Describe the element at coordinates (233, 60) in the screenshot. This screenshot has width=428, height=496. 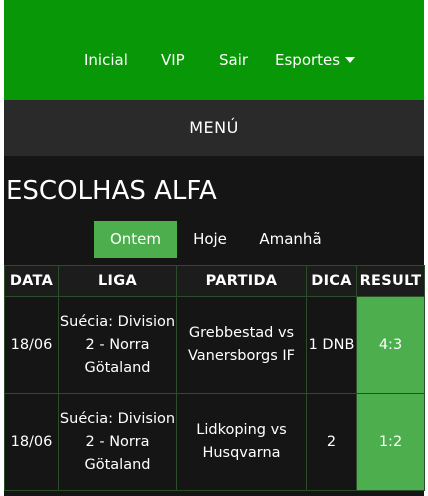
I see `nav-link-sair: Sair` at that location.